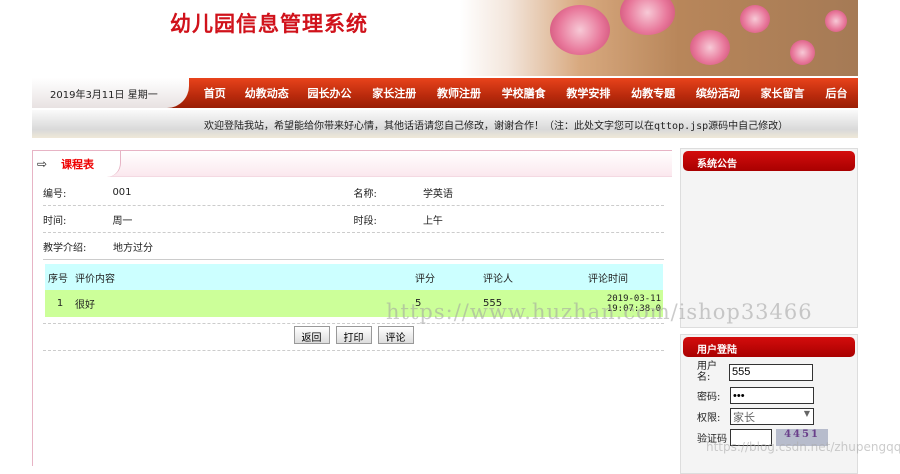 The width and height of the screenshot is (900, 474). What do you see at coordinates (78, 164) in the screenshot?
I see `panel-title: 课程表` at bounding box center [78, 164].